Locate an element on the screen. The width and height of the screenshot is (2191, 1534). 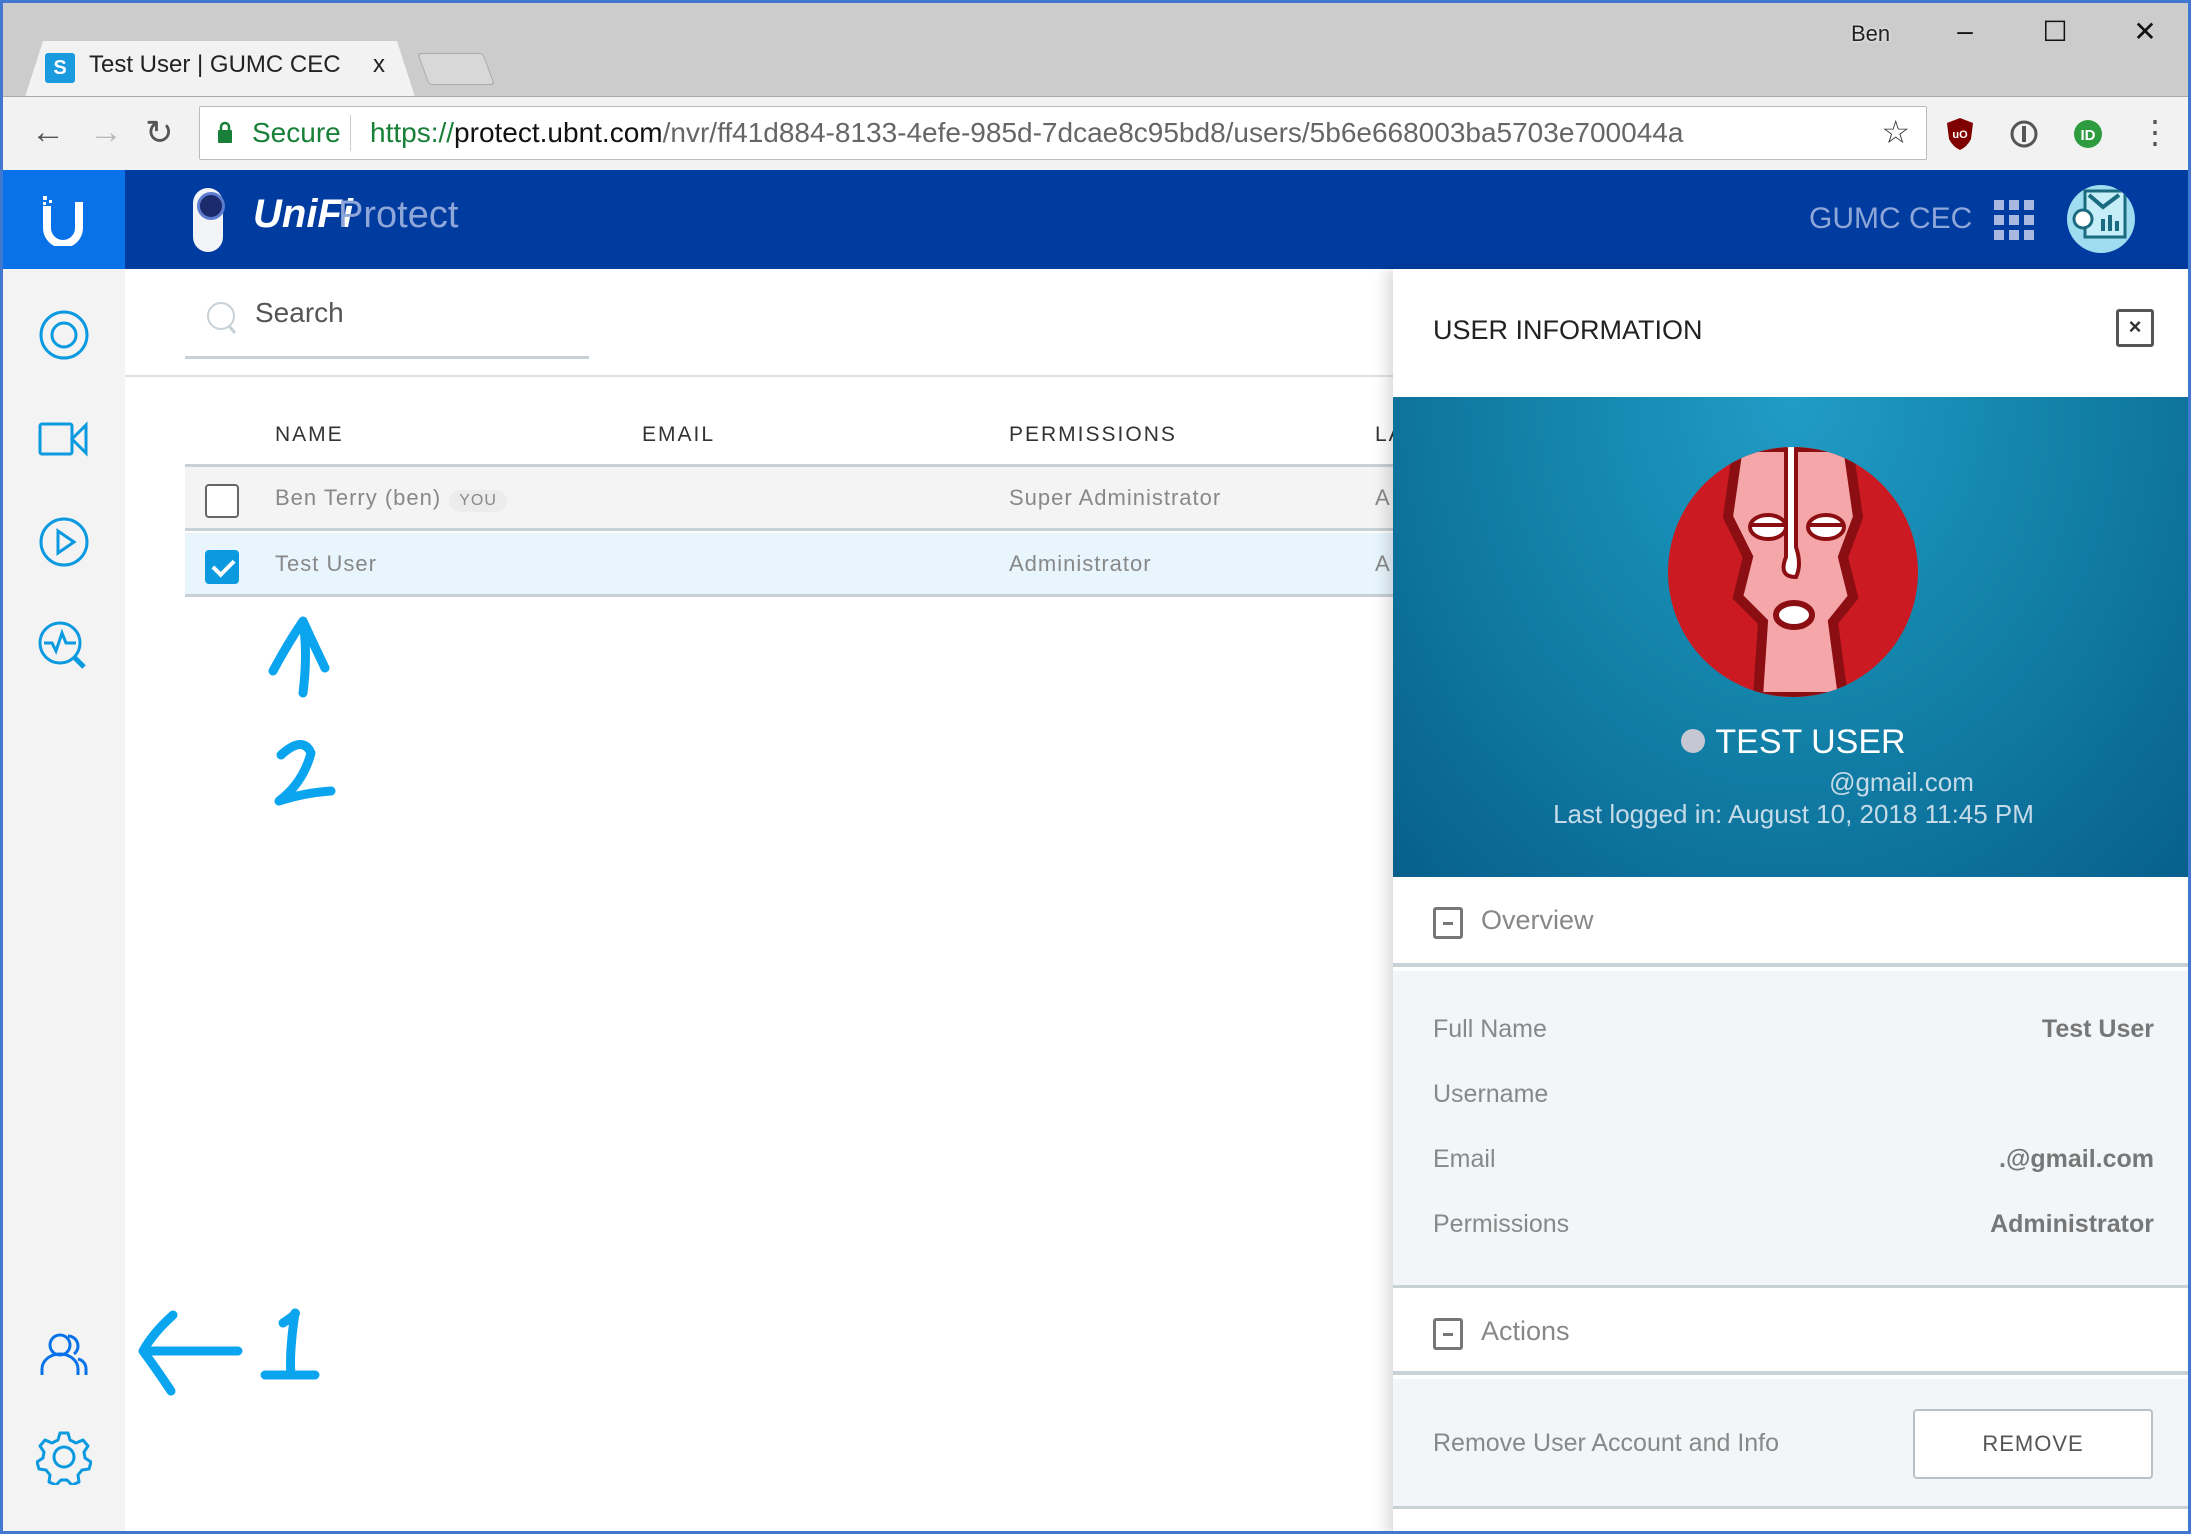
row-name: Test User is located at coordinates (326, 563).